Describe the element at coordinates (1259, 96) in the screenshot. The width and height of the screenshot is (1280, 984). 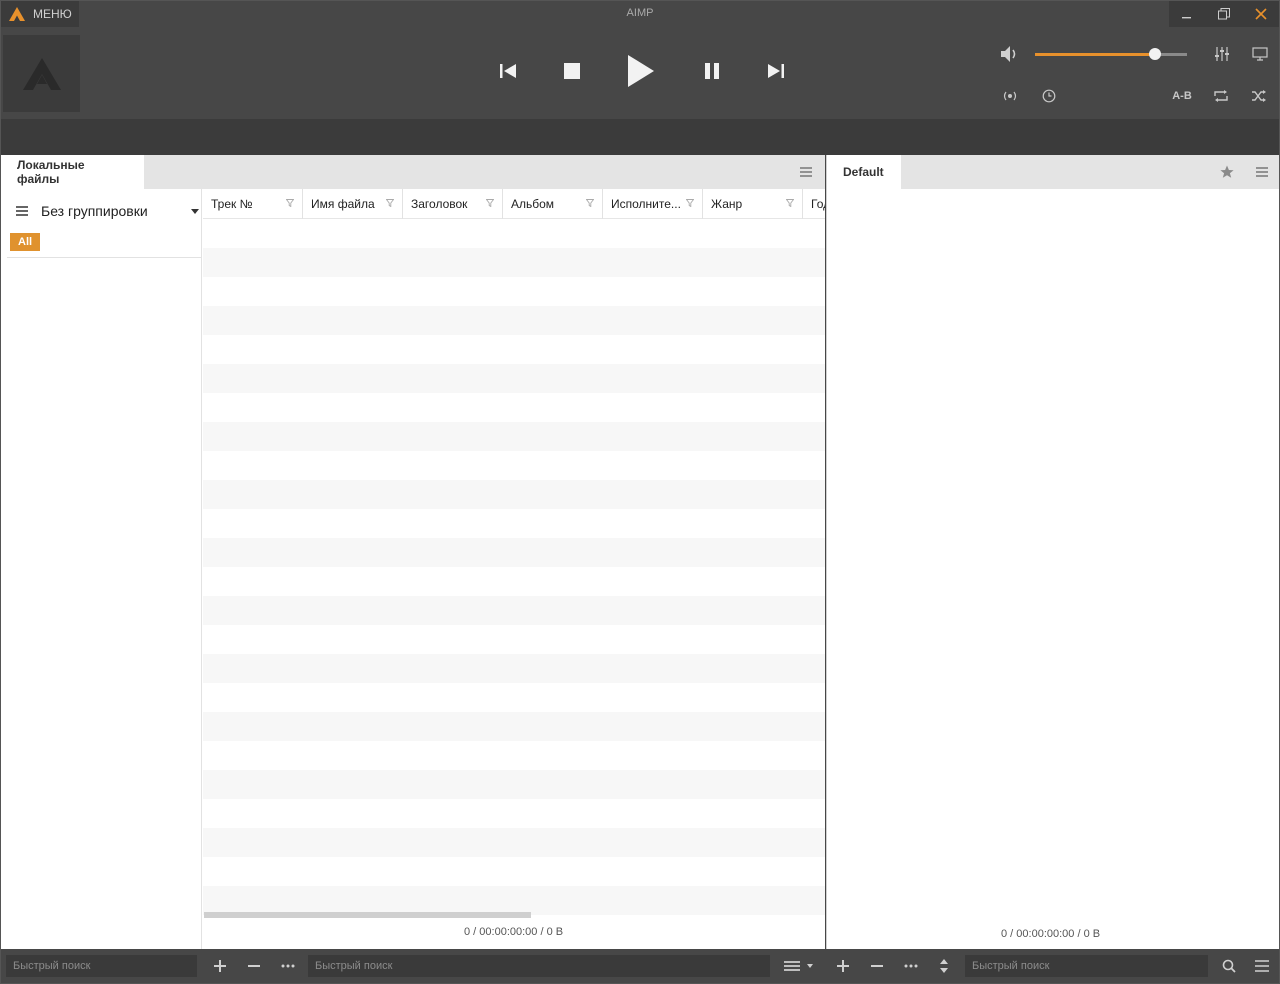
I see `shuffle-button` at that location.